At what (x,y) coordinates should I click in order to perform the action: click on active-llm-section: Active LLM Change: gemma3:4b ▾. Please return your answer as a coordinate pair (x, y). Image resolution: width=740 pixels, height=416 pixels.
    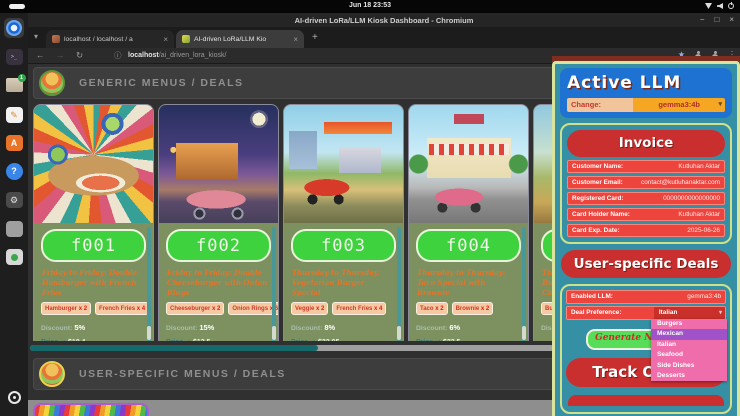
    Looking at the image, I should click on (646, 93).